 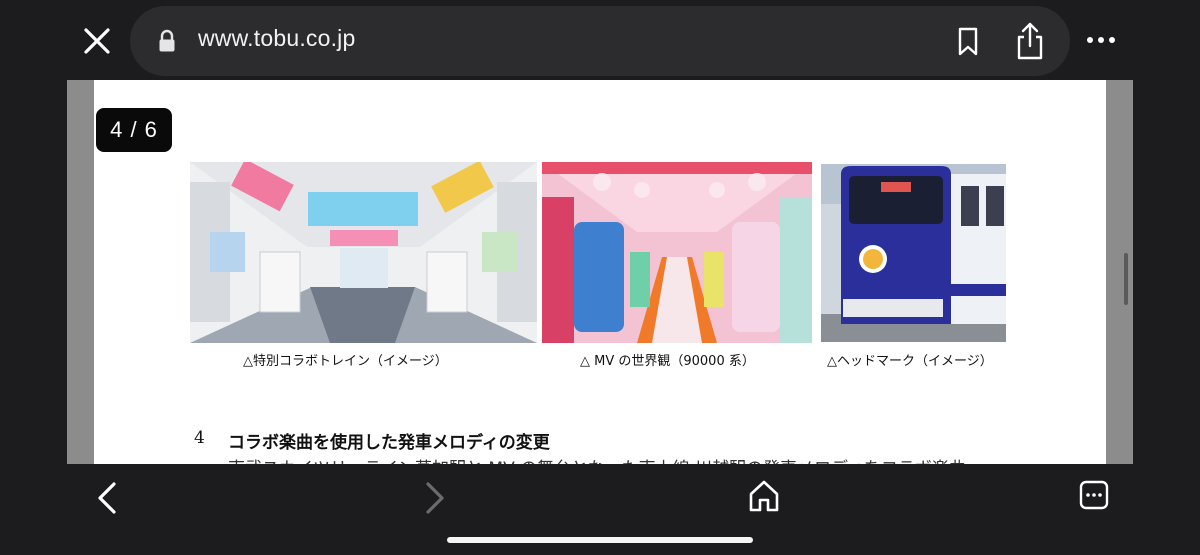 I want to click on share-icon, so click(x=1030, y=41).